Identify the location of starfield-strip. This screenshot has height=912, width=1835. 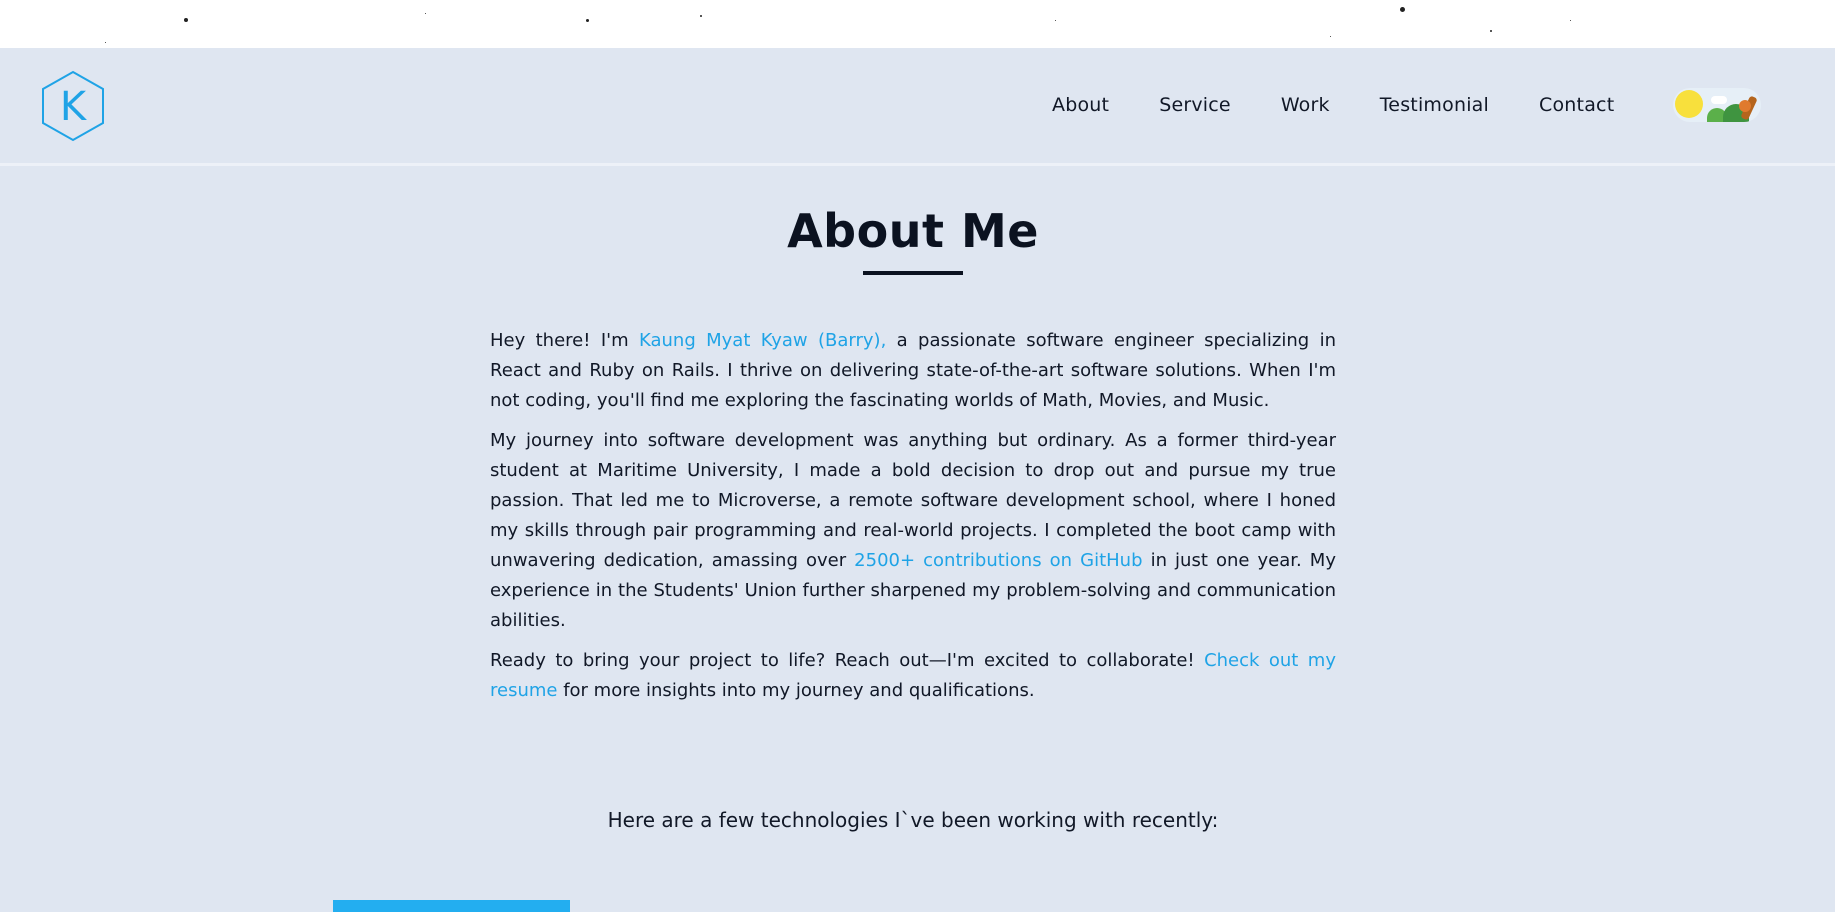
(917, 24).